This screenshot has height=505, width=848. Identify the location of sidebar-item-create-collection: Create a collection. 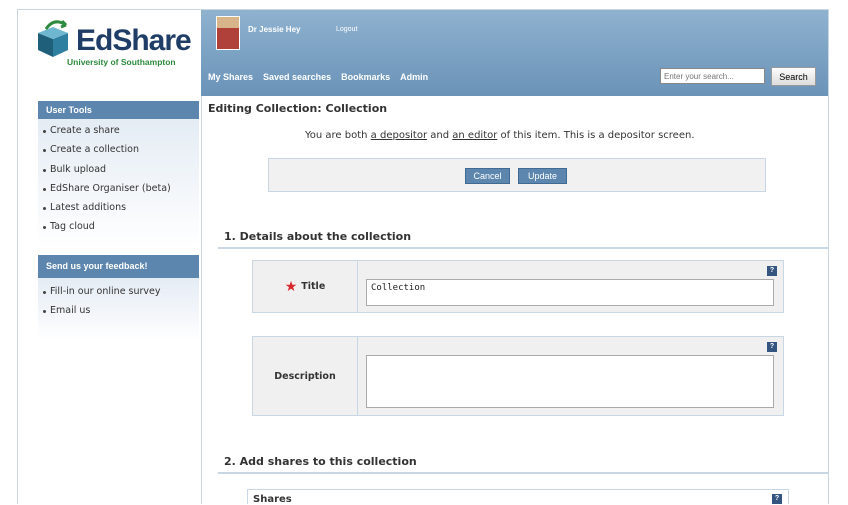
(118, 153).